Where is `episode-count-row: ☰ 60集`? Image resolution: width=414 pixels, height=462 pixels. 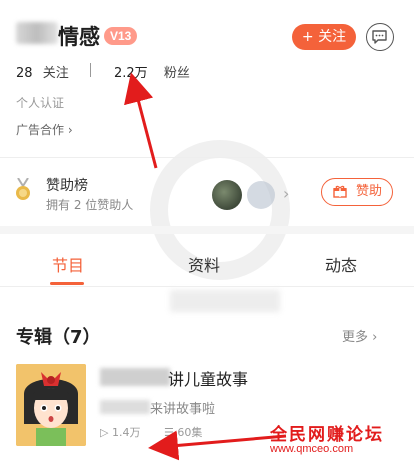
episode-count-row: ☰ 60集 is located at coordinates (183, 432).